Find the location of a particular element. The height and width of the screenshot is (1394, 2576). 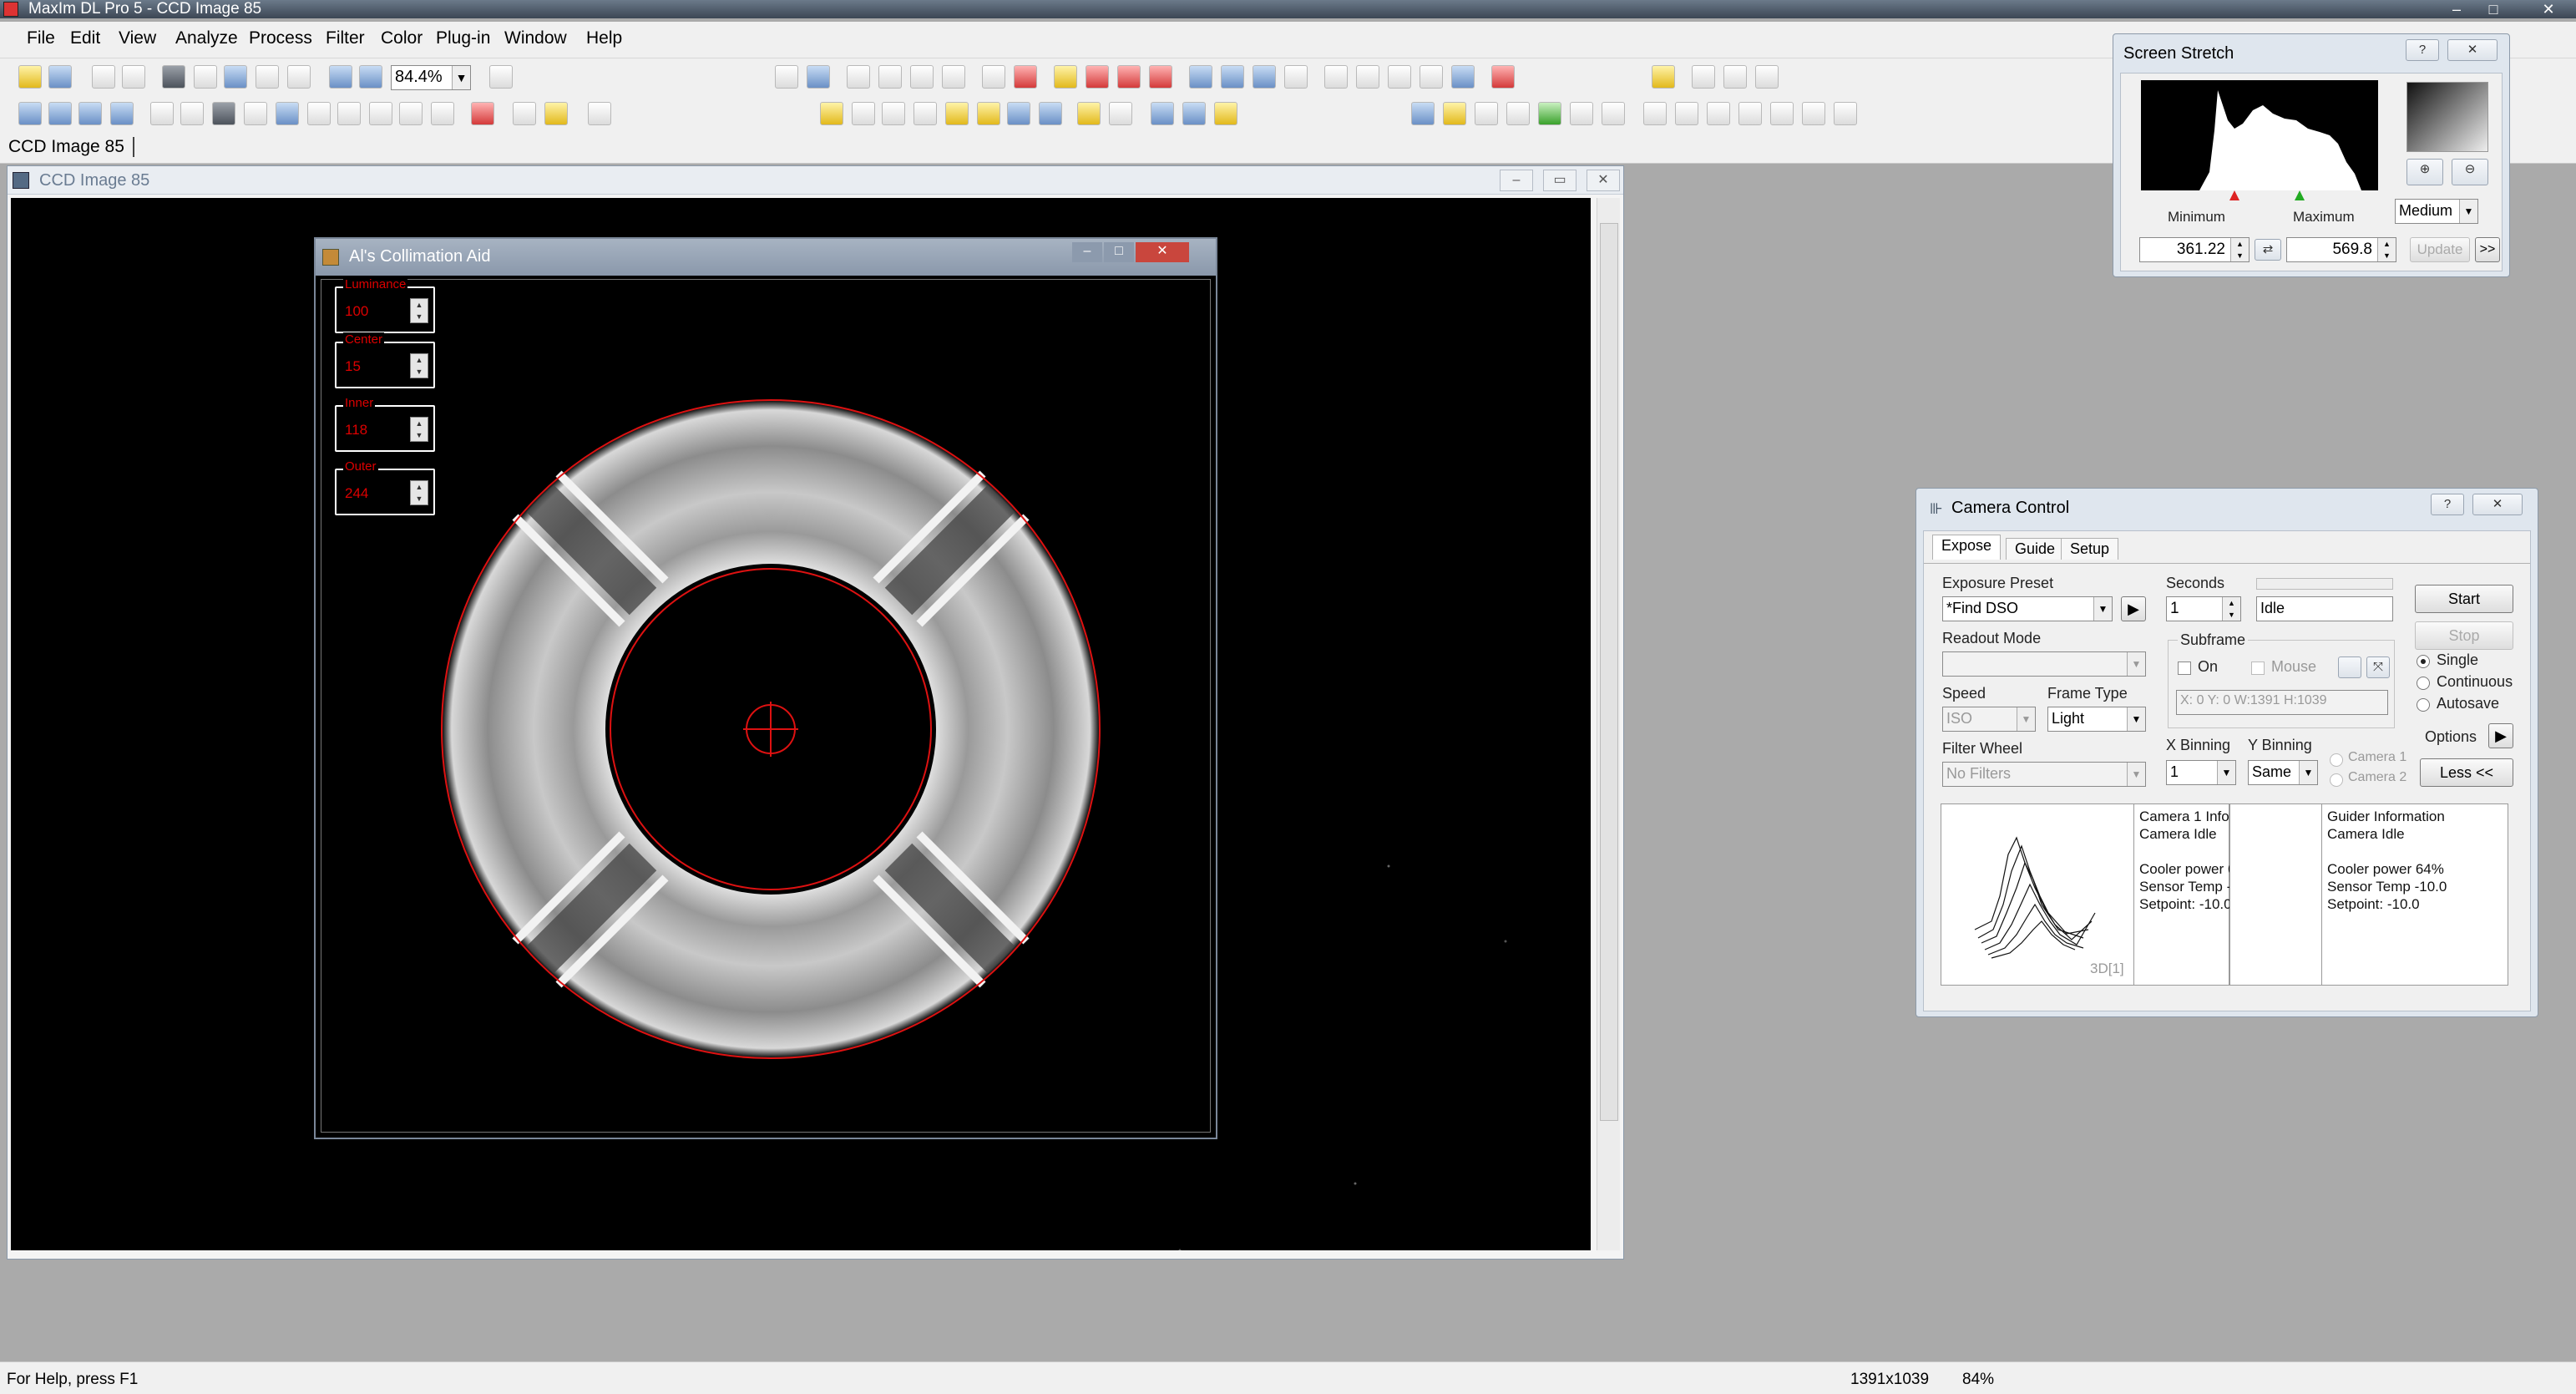

maximum-input: 569.8 ▲ ▼ is located at coordinates (2341, 249).